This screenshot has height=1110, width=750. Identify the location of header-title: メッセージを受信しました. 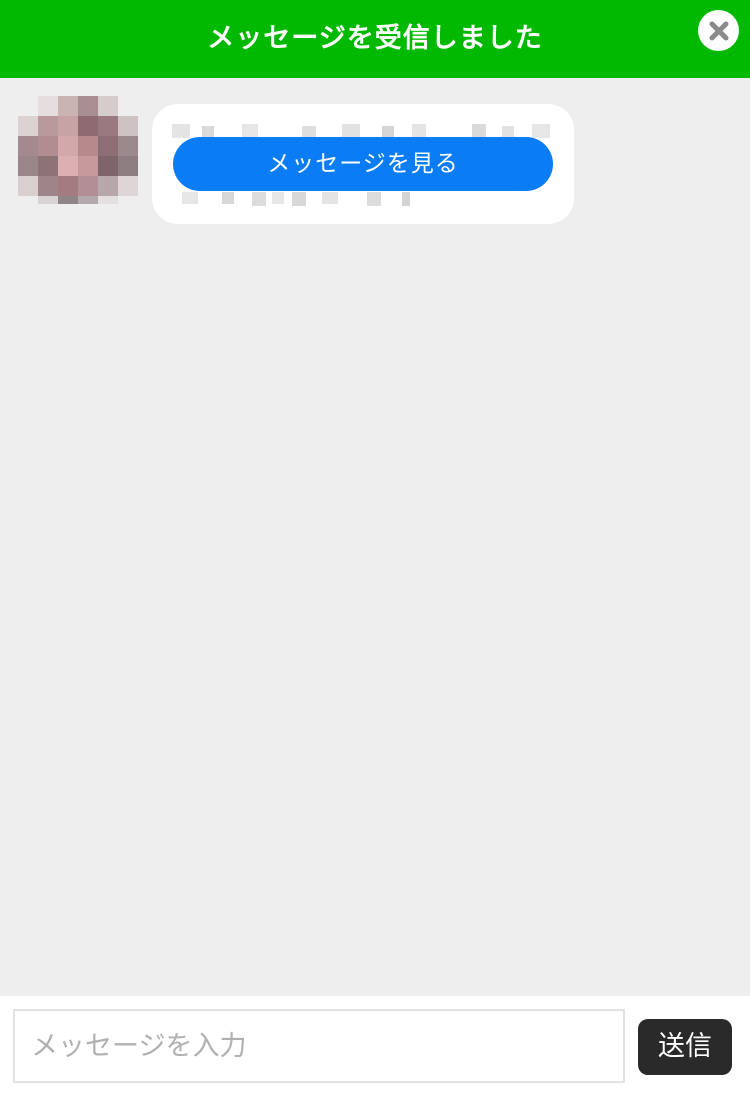
(375, 38).